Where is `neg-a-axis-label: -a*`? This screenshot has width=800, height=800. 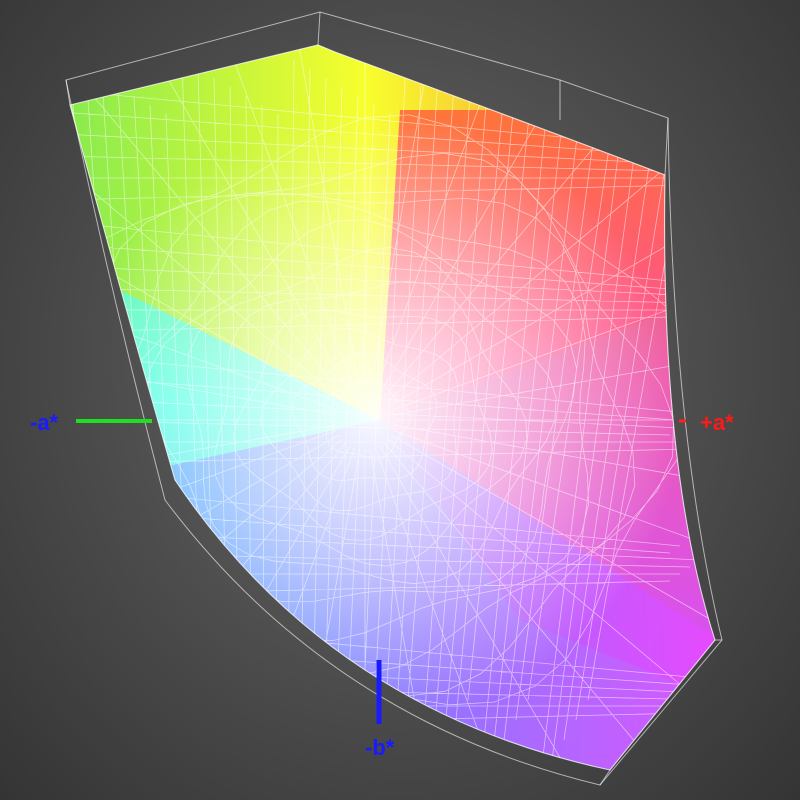 neg-a-axis-label: -a* is located at coordinates (44, 422).